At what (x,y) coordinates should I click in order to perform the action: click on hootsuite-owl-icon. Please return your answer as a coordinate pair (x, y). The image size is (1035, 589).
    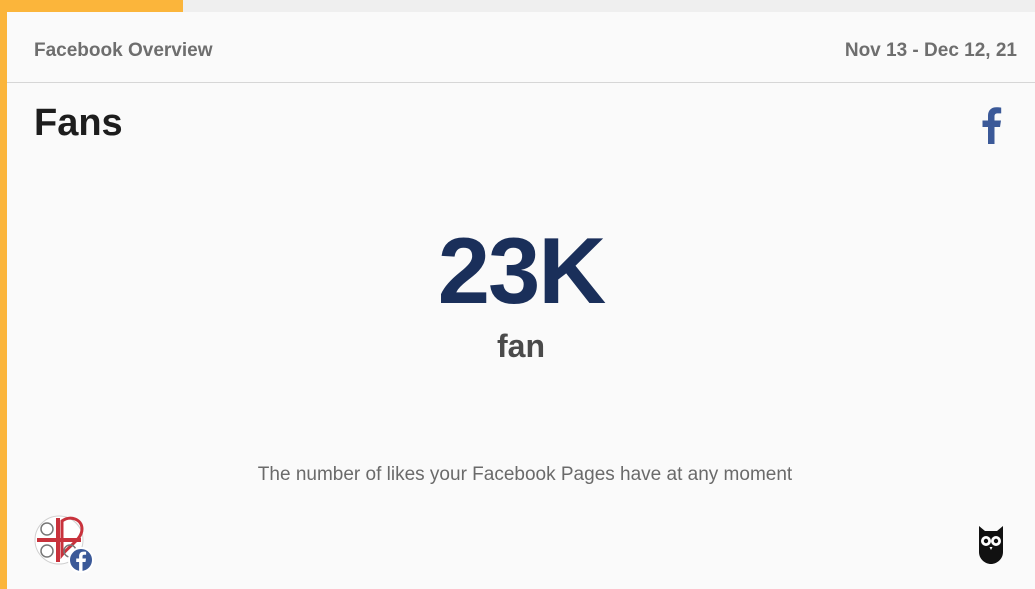
    Looking at the image, I should click on (991, 545).